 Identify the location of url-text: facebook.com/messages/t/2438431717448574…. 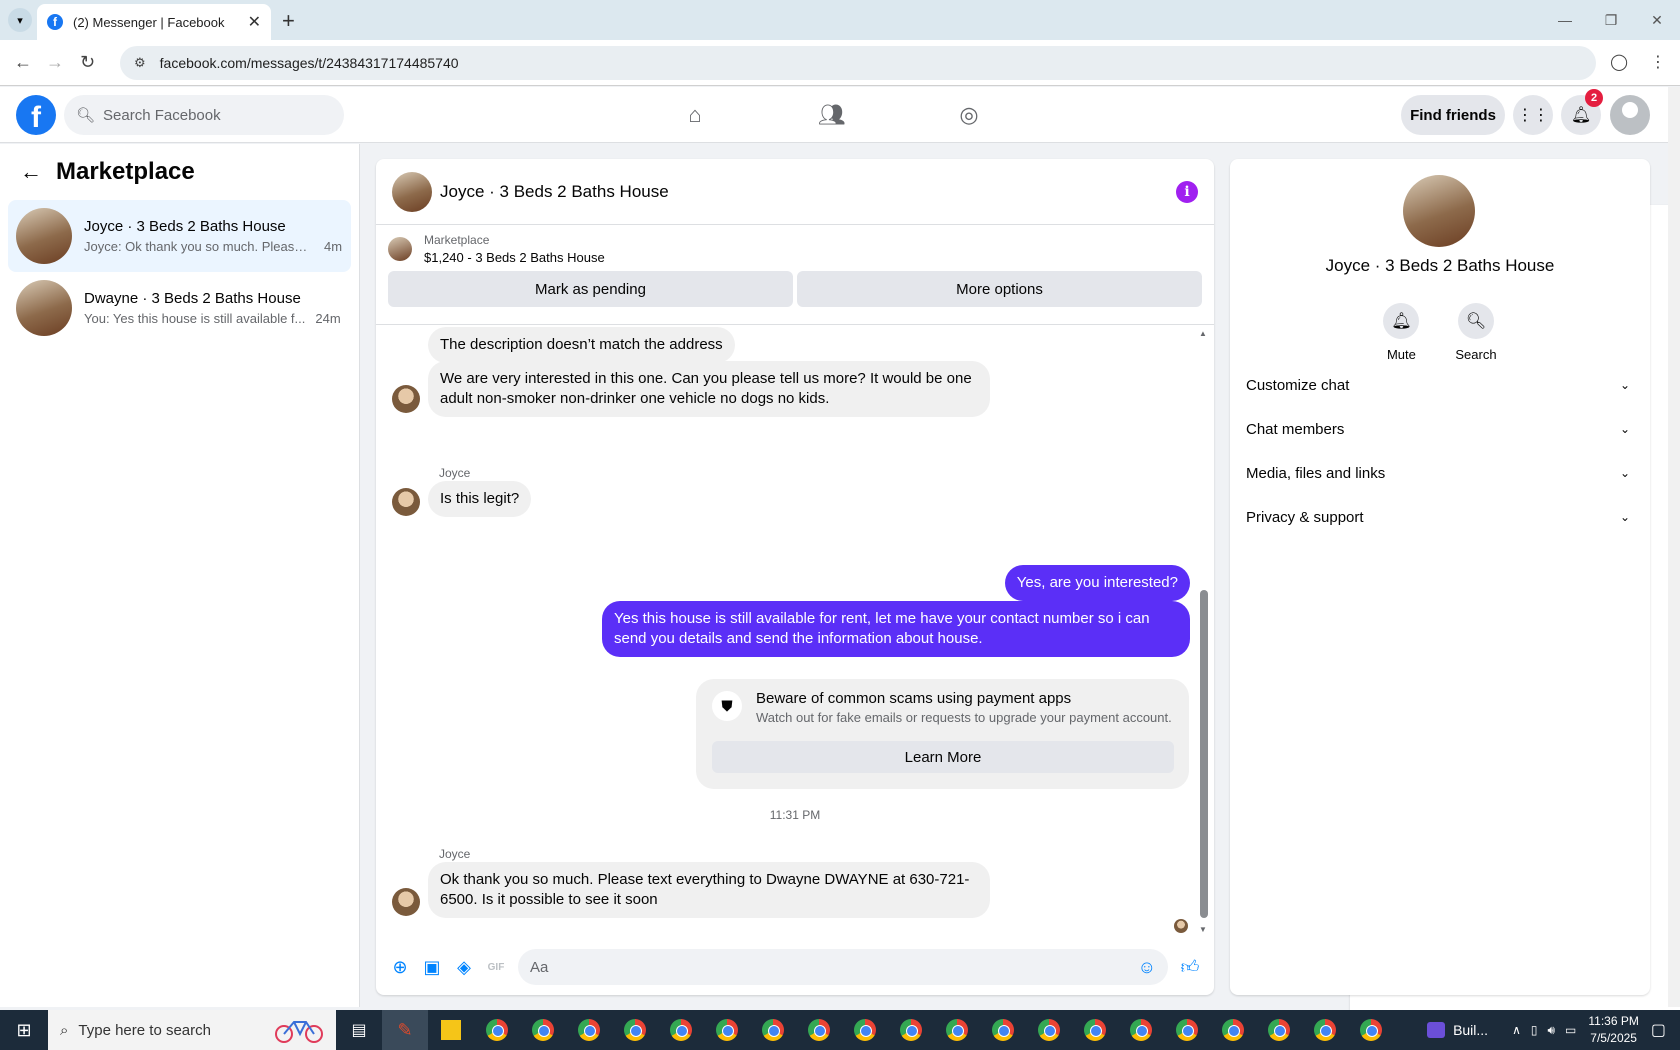
(309, 63).